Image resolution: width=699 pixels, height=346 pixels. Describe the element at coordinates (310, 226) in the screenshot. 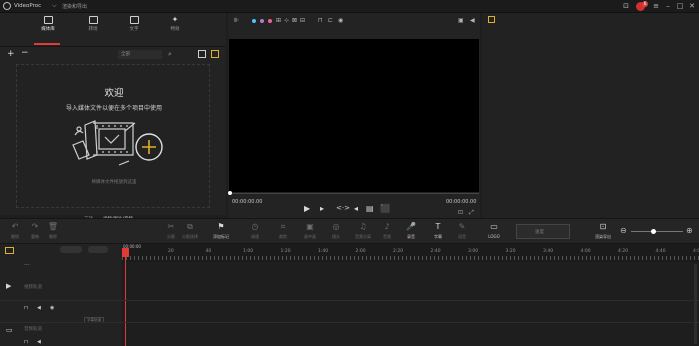

I see `pip-icon: ▣` at that location.